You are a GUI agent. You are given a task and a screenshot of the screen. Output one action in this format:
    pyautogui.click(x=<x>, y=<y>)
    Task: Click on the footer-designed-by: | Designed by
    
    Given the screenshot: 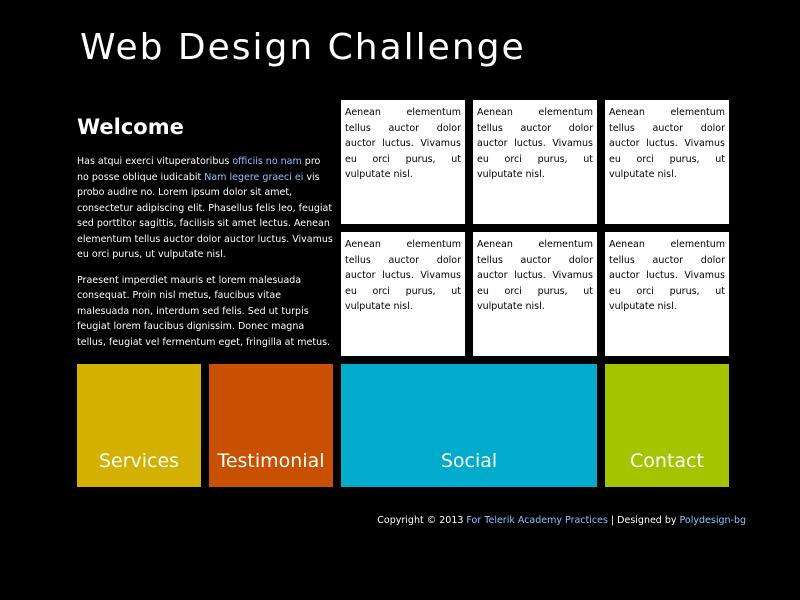 What is the action you would take?
    pyautogui.click(x=643, y=520)
    